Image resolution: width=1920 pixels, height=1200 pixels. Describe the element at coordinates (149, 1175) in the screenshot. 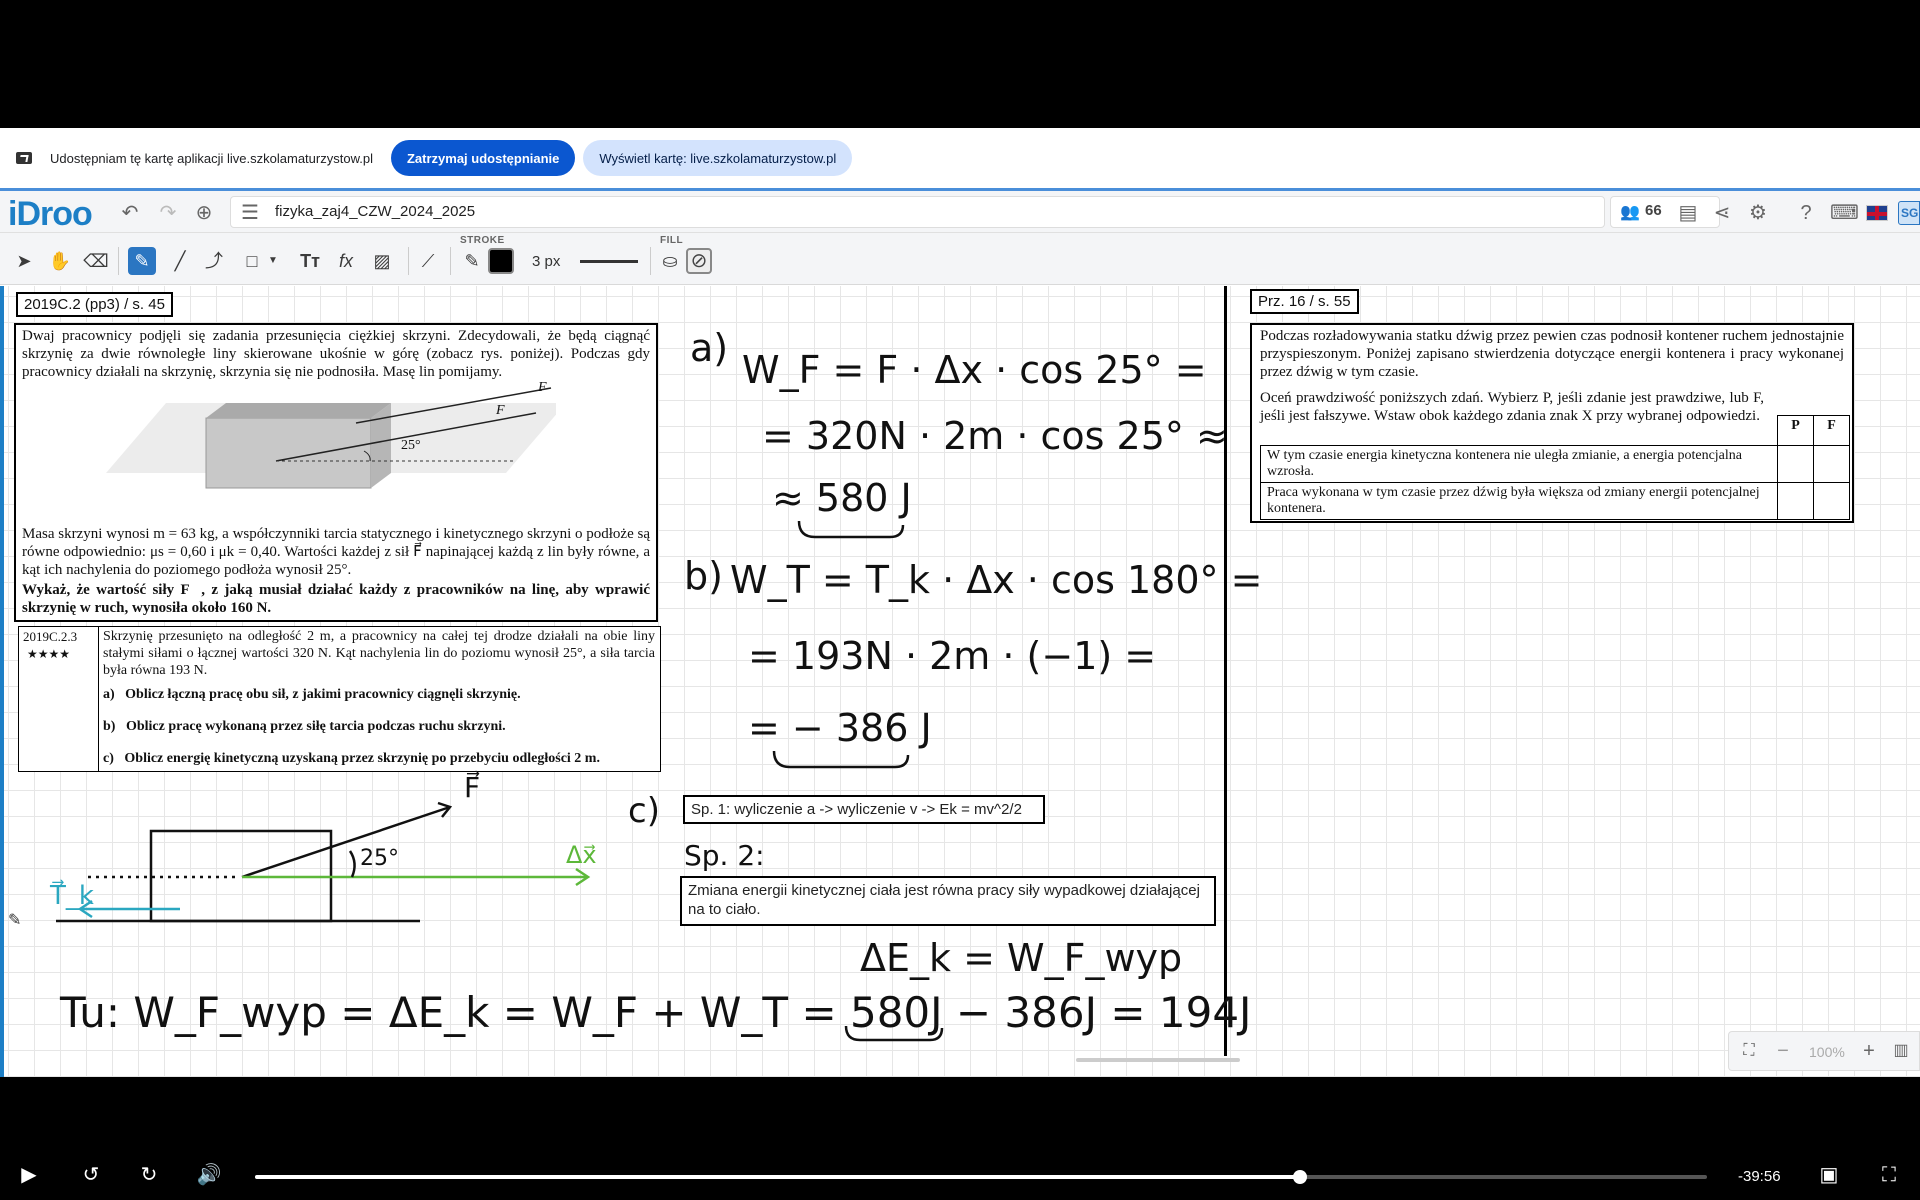

I see `forward-icon: ↻` at that location.